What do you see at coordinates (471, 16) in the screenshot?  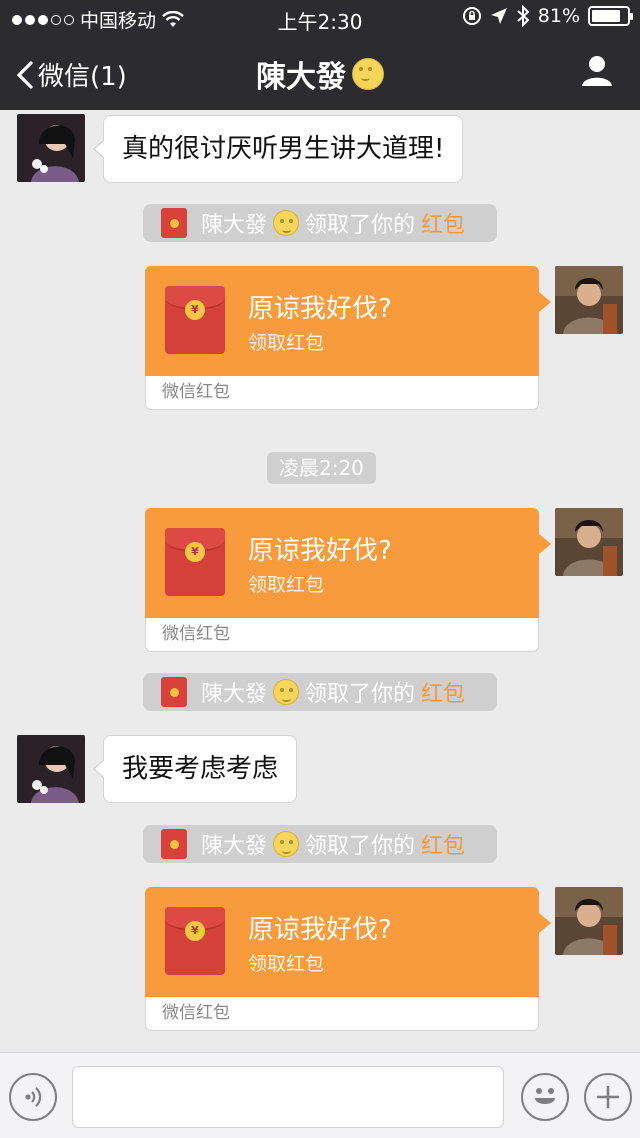 I see `lock-rotation-icon` at bounding box center [471, 16].